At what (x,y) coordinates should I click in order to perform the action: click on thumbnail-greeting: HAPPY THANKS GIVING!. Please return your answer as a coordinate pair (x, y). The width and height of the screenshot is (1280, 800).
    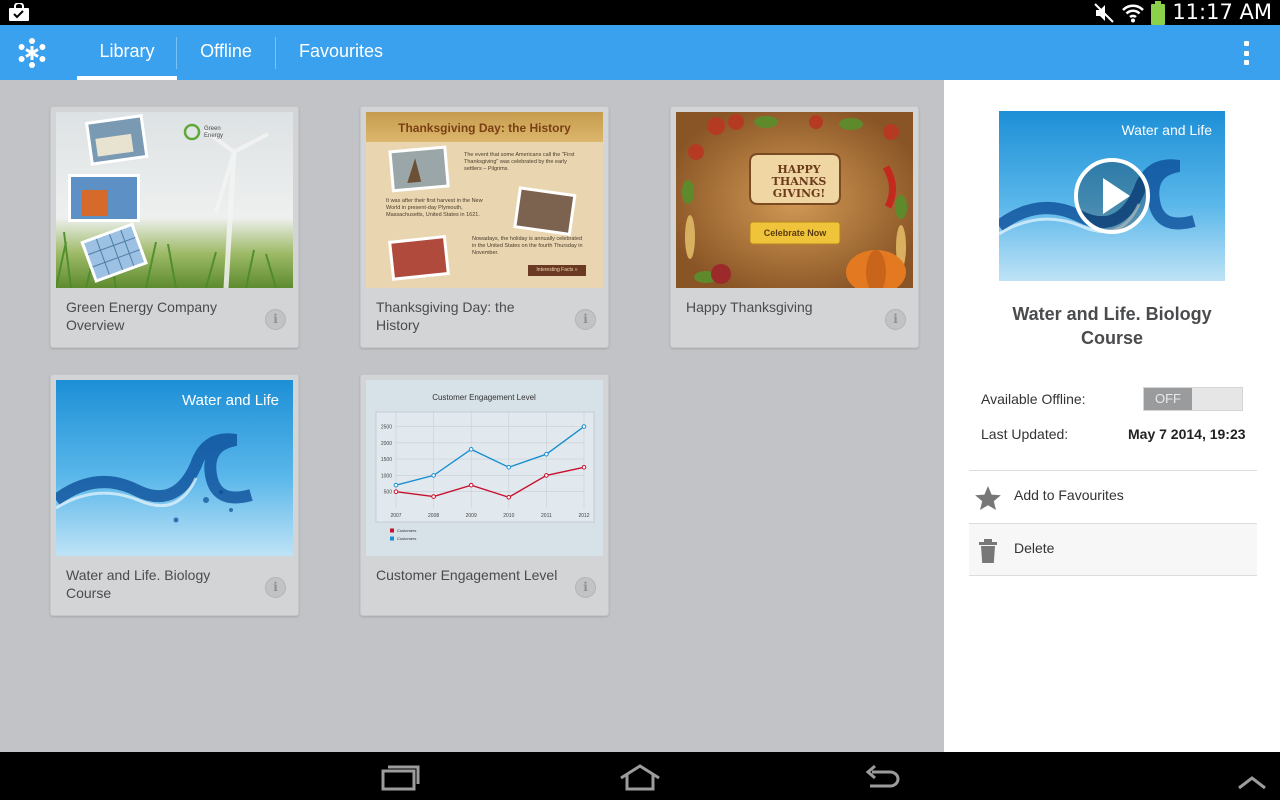
    Looking at the image, I should click on (799, 181).